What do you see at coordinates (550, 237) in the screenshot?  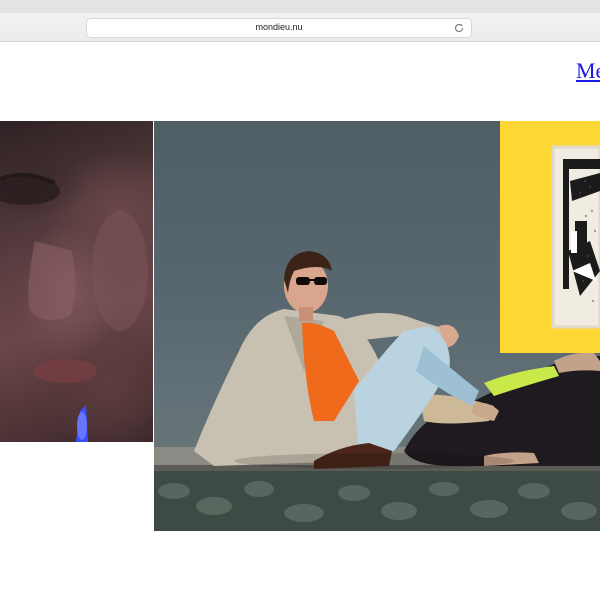 I see `gallery-image-artwork` at bounding box center [550, 237].